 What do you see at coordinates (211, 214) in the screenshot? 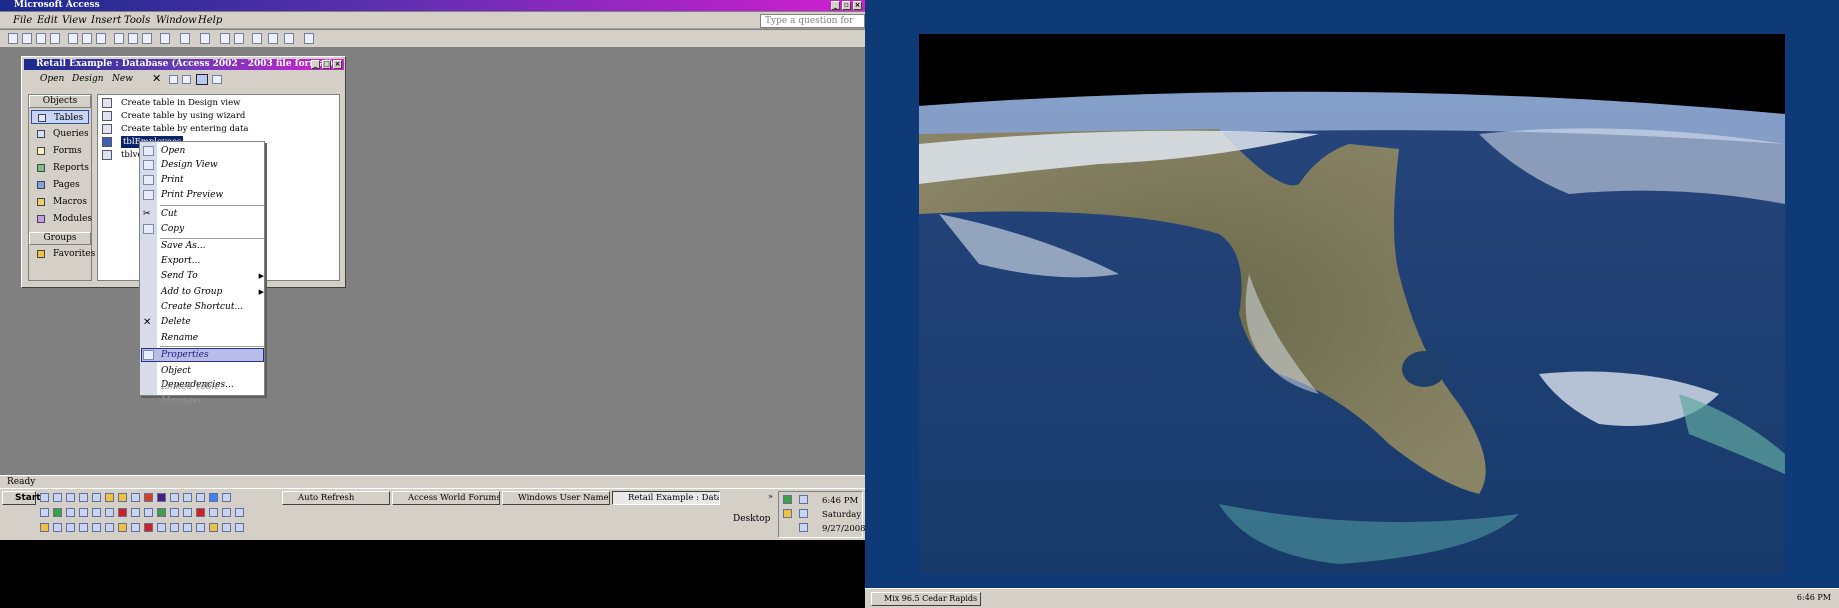
I see `menu-item-cut: Cut` at bounding box center [211, 214].